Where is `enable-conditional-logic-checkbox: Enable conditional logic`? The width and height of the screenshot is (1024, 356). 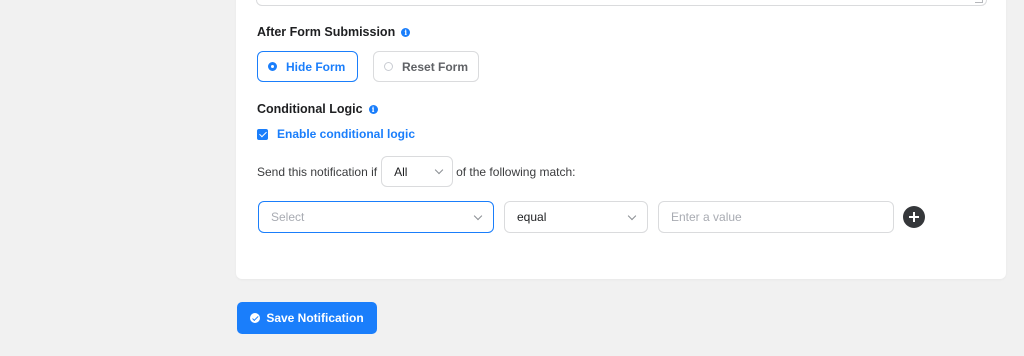
enable-conditional-logic-checkbox: Enable conditional logic is located at coordinates (336, 134).